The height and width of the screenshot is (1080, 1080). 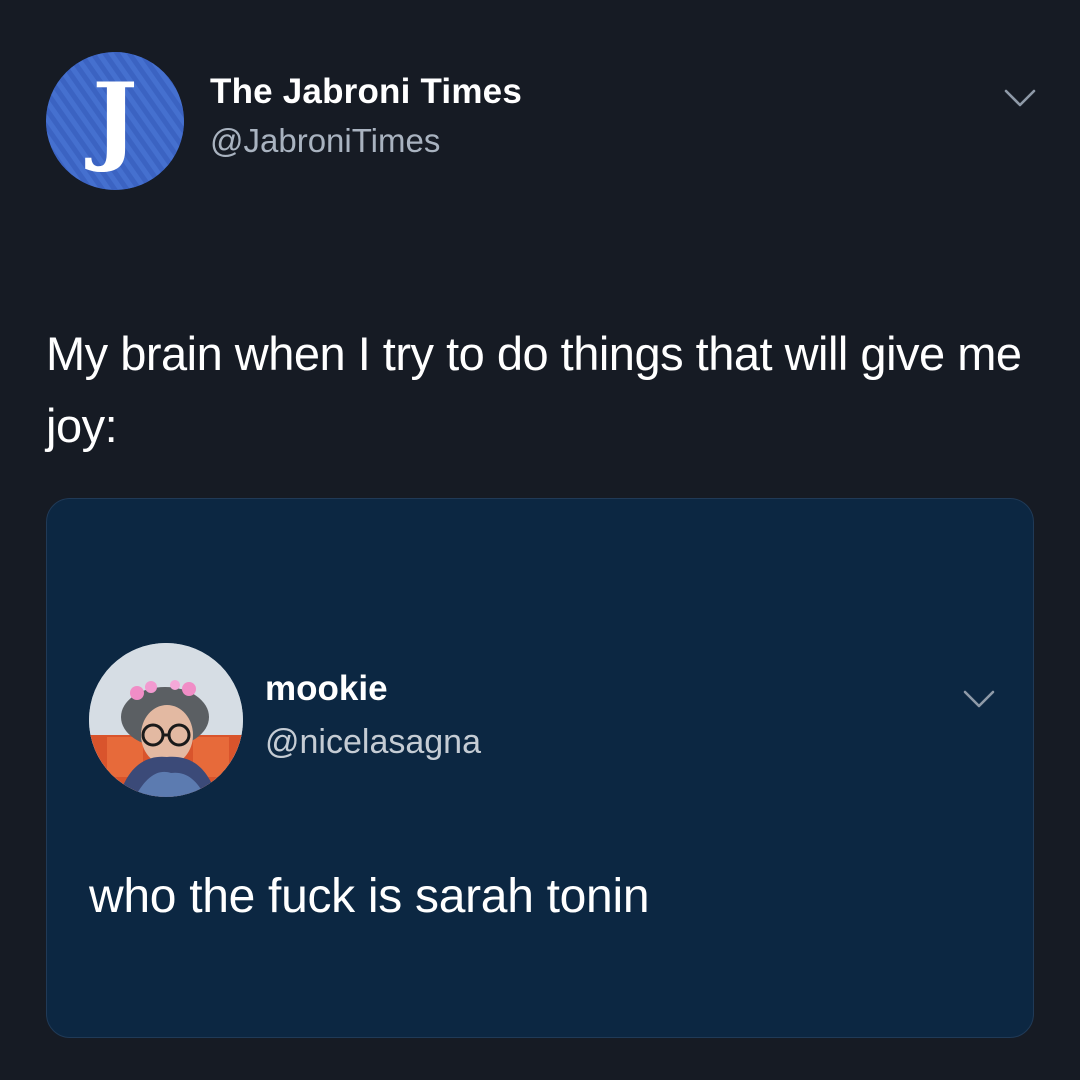 I want to click on jabroni-logo-icon: J, so click(x=115, y=121).